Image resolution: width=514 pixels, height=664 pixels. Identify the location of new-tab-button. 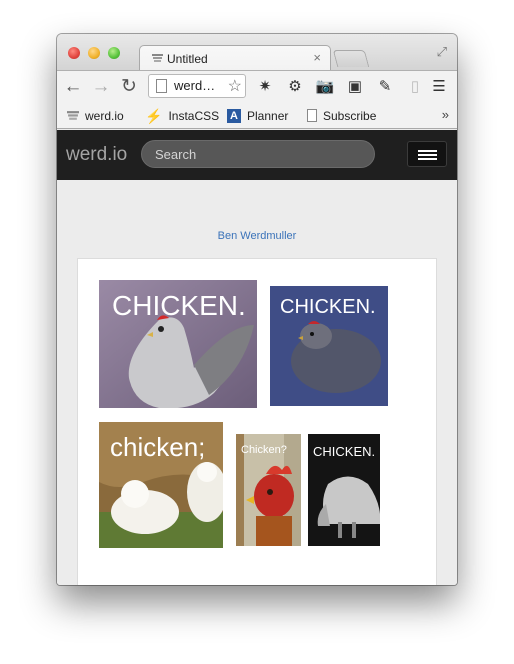
(351, 58).